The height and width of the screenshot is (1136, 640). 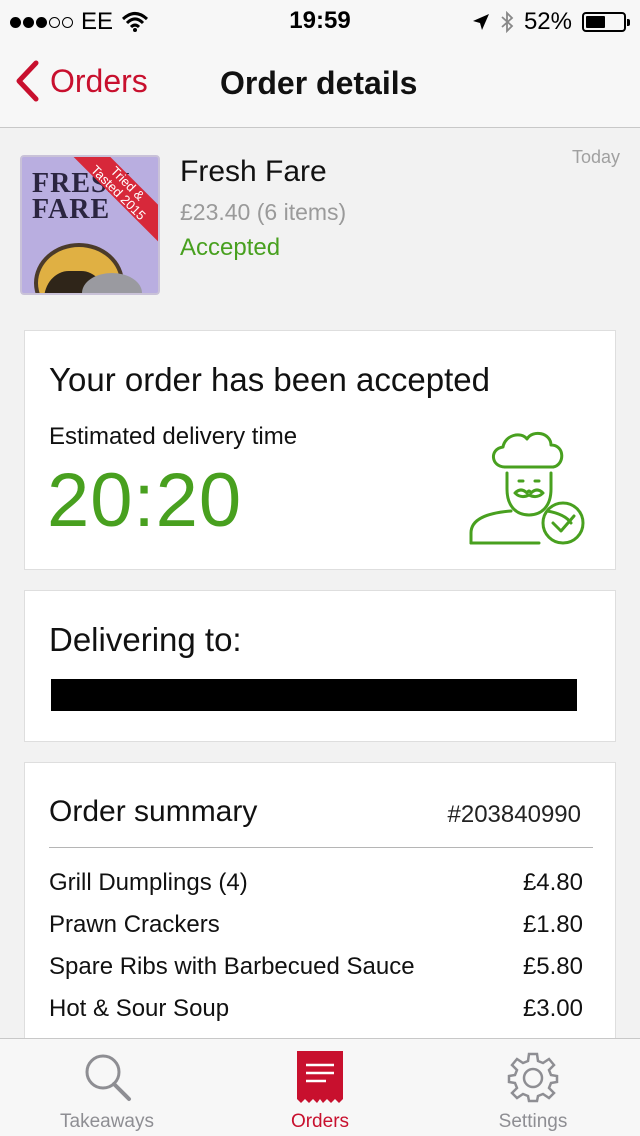 I want to click on list-item: Prawn Crackers £1.80, so click(x=316, y=925).